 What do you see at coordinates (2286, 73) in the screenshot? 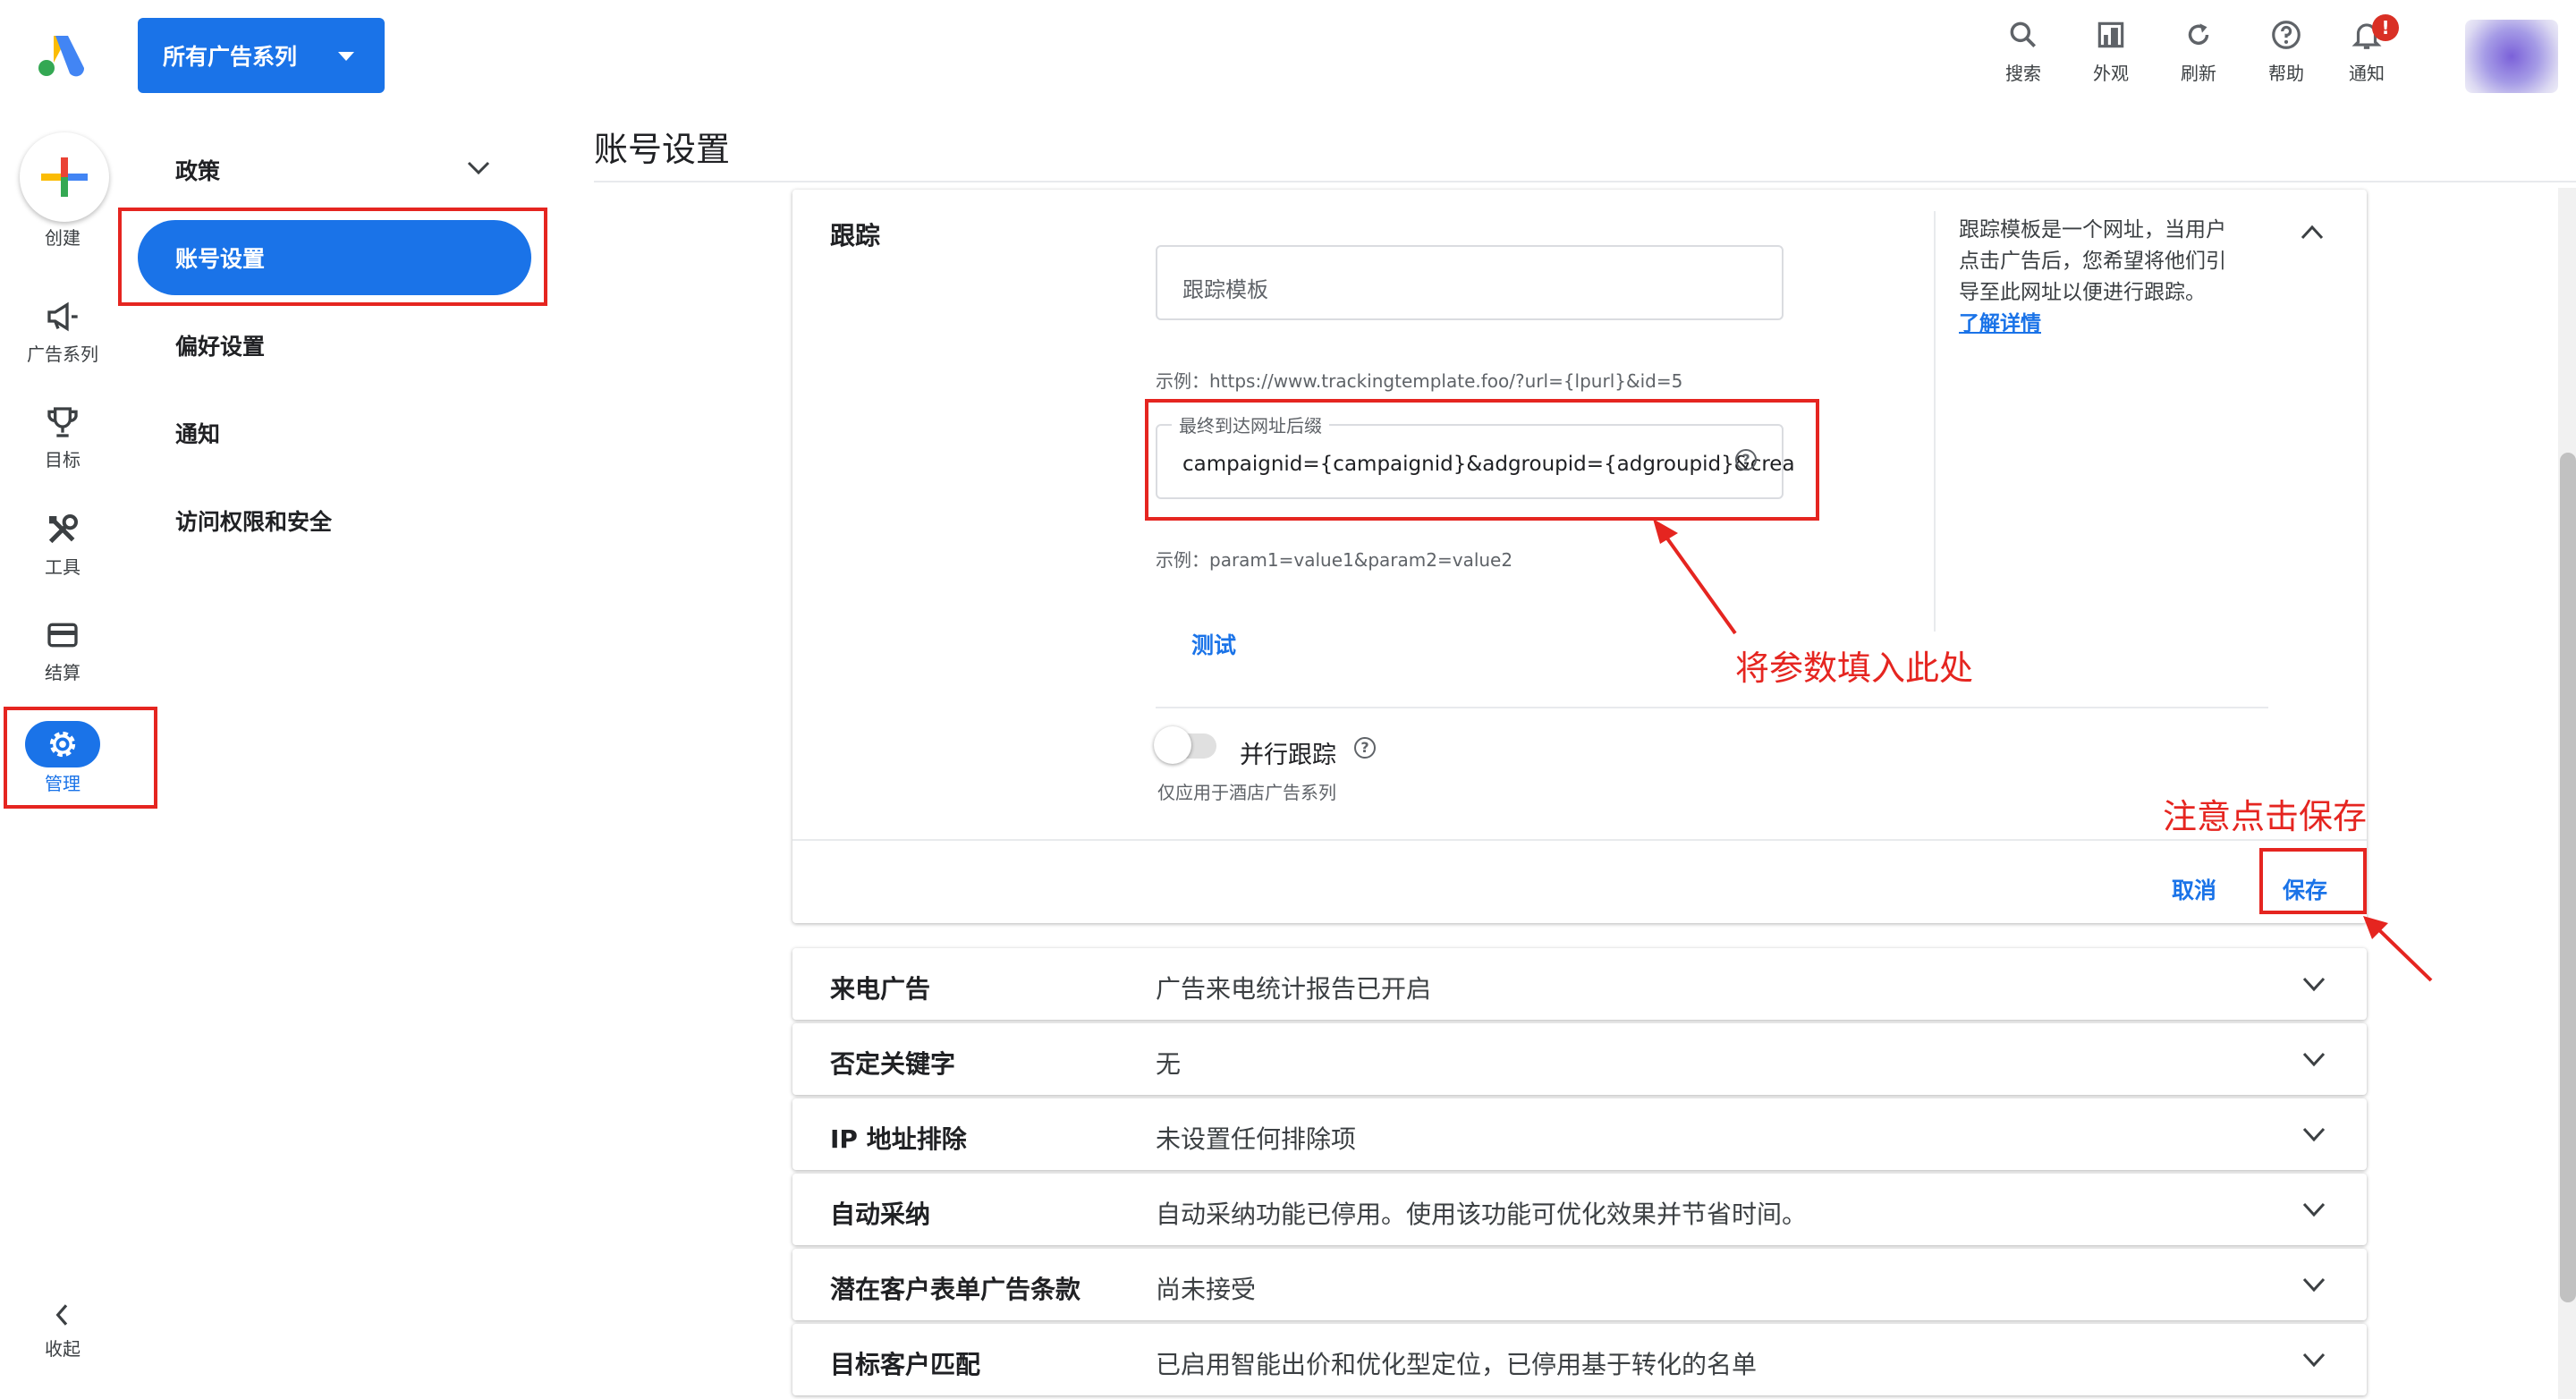
I see `help-label: 帮助` at bounding box center [2286, 73].